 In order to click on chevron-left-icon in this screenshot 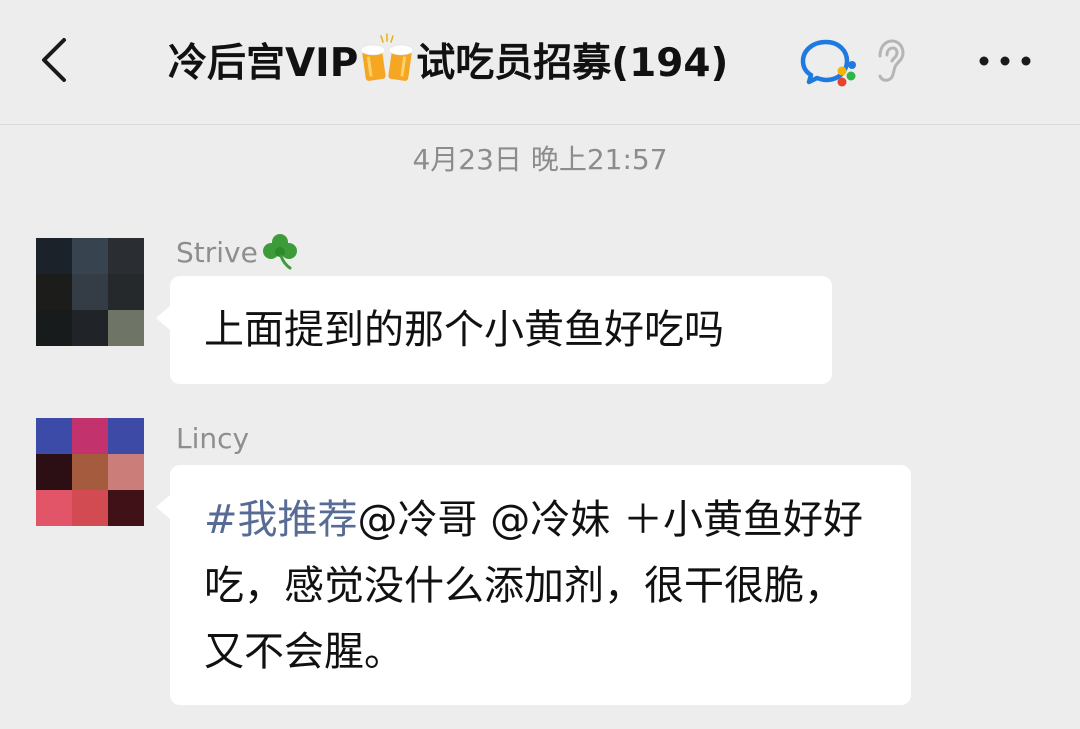, I will do `click(54, 60)`.